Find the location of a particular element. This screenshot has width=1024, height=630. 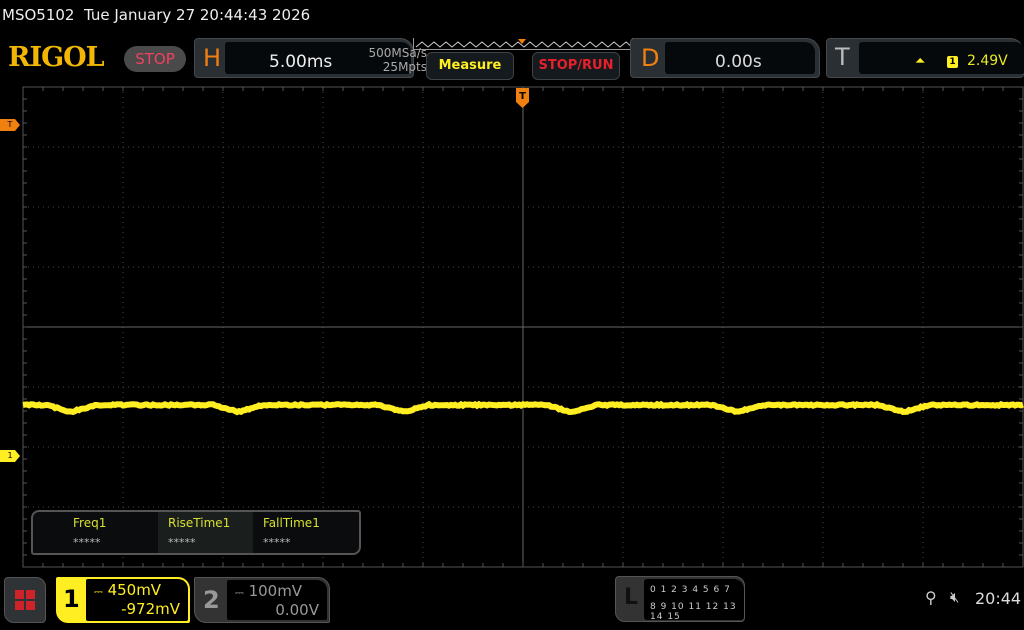

channel1-scale: 450mV is located at coordinates (135, 590).